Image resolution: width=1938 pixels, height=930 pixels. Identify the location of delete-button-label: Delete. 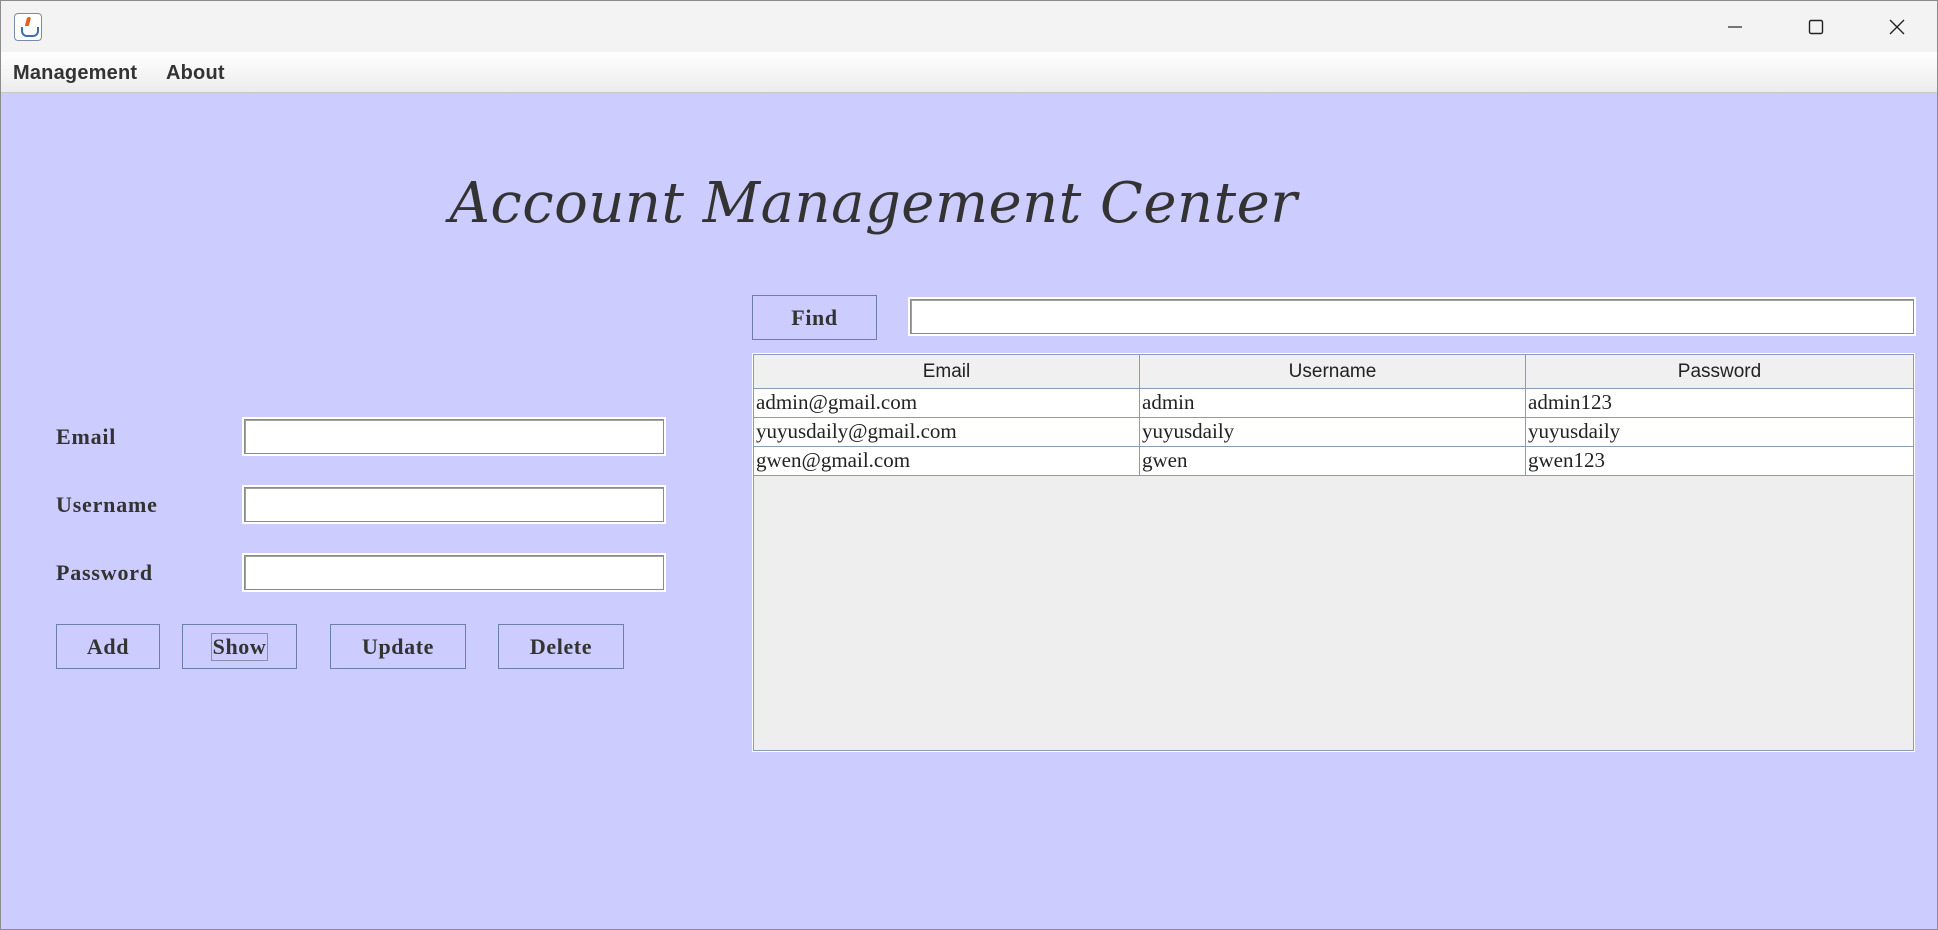
(561, 646).